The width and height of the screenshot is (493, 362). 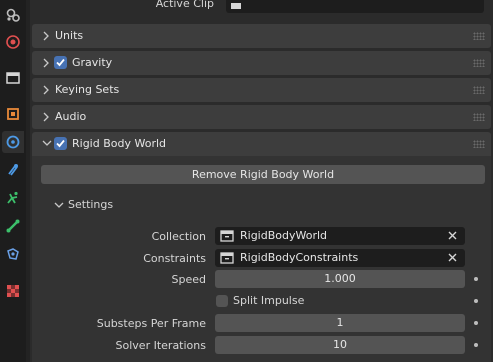 I want to click on split-impulse-checkbox, so click(x=222, y=301).